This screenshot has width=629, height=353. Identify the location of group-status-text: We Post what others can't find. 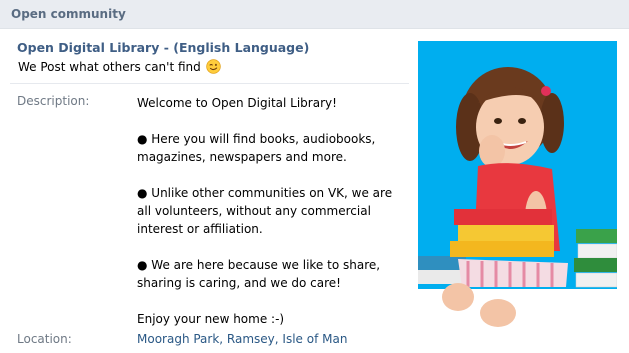
(109, 66).